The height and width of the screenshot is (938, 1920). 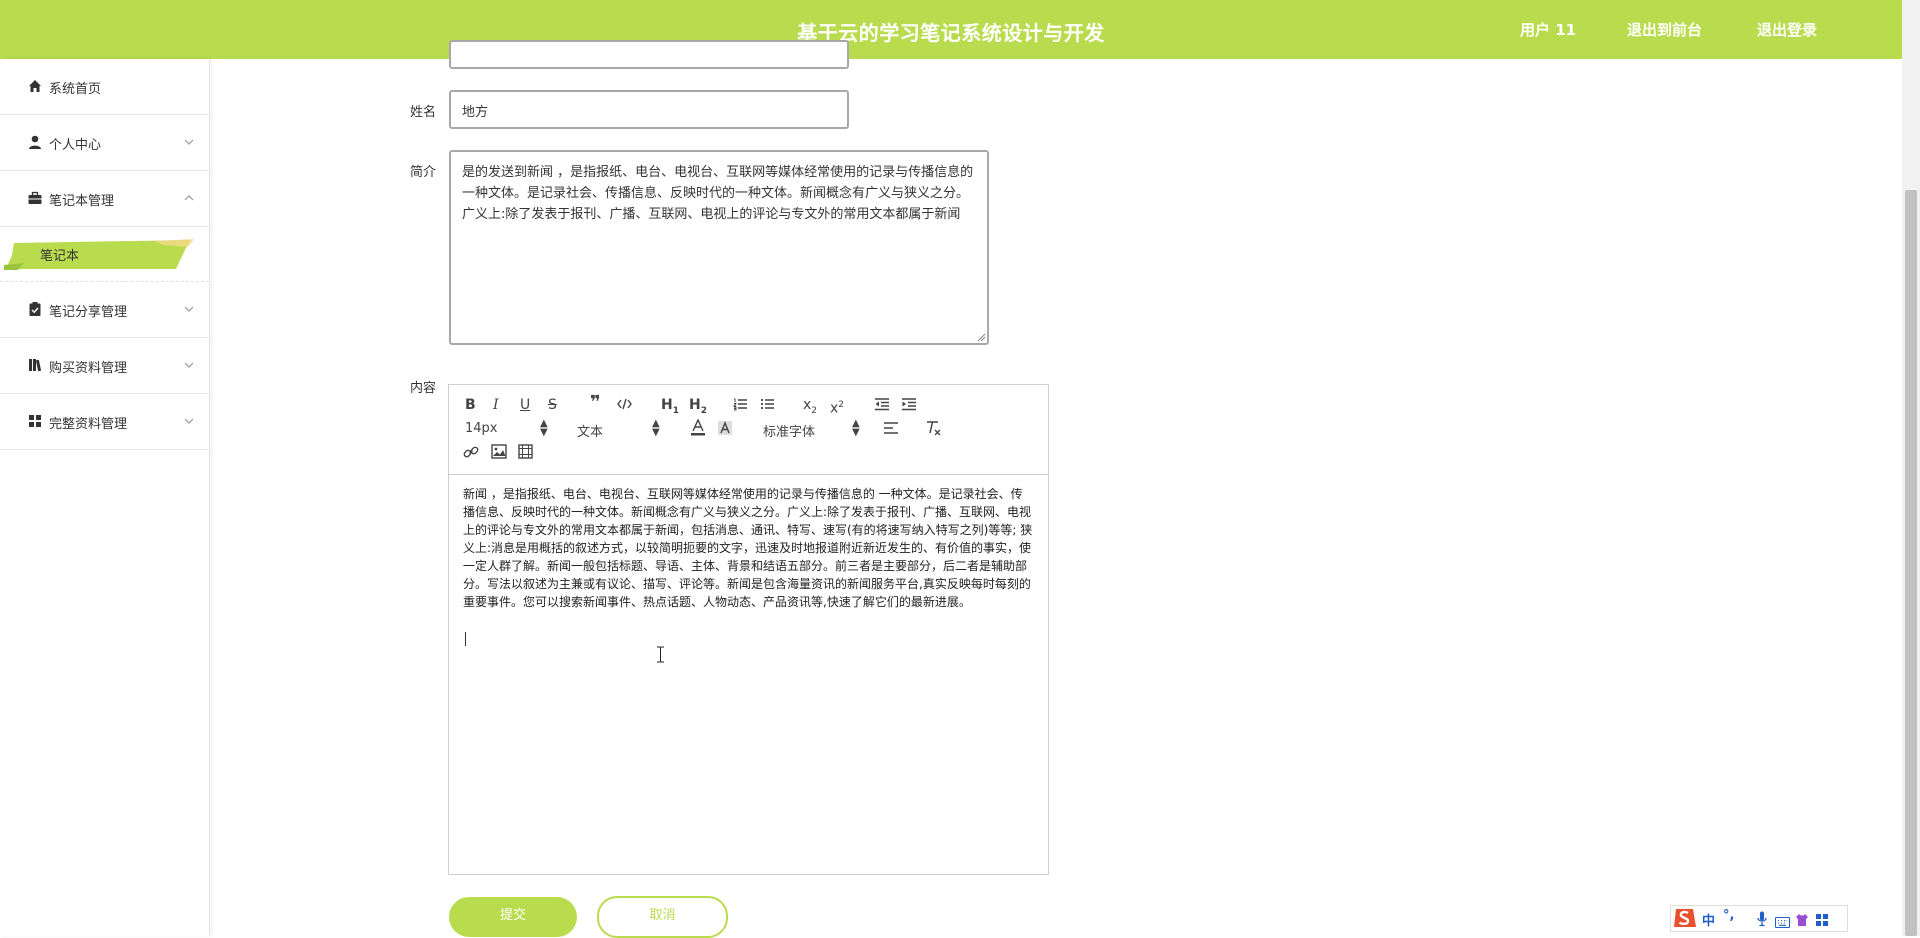 I want to click on blockquote-icon: ❞, so click(x=595, y=403).